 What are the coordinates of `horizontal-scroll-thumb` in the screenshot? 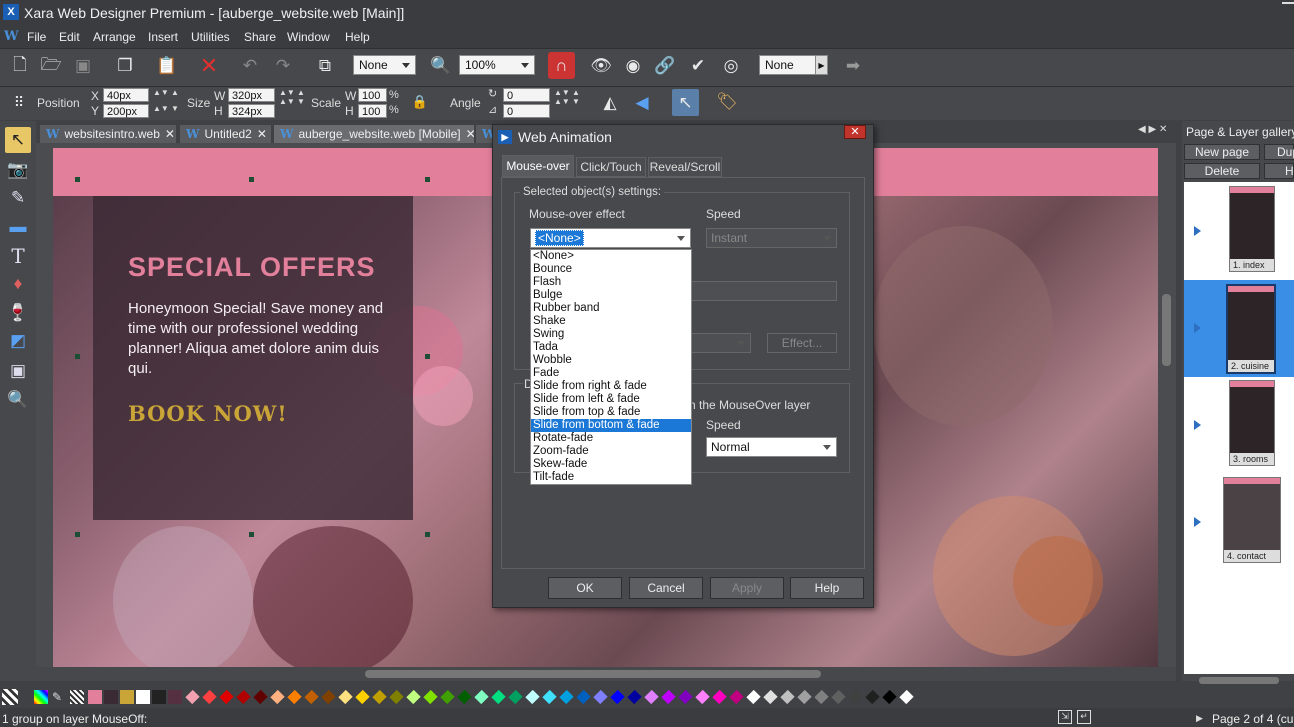 It's located at (593, 674).